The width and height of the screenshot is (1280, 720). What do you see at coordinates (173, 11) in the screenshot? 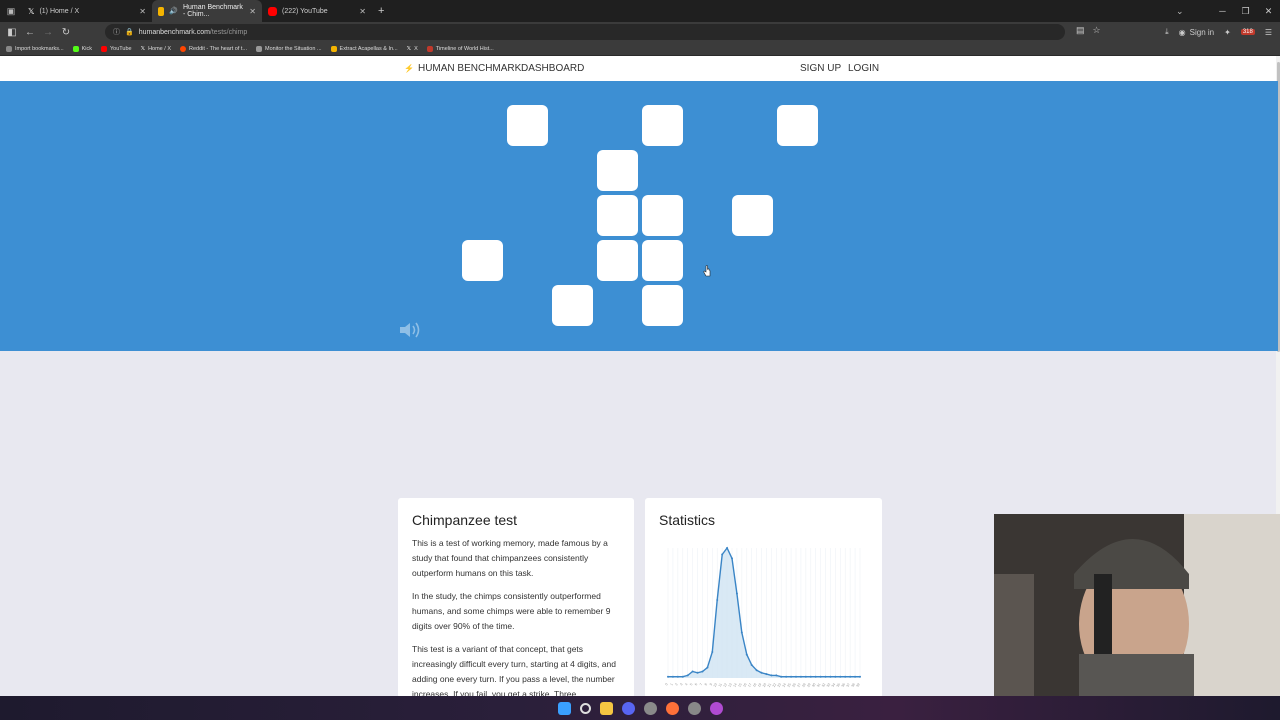
I see `audio-icon: 🔊` at bounding box center [173, 11].